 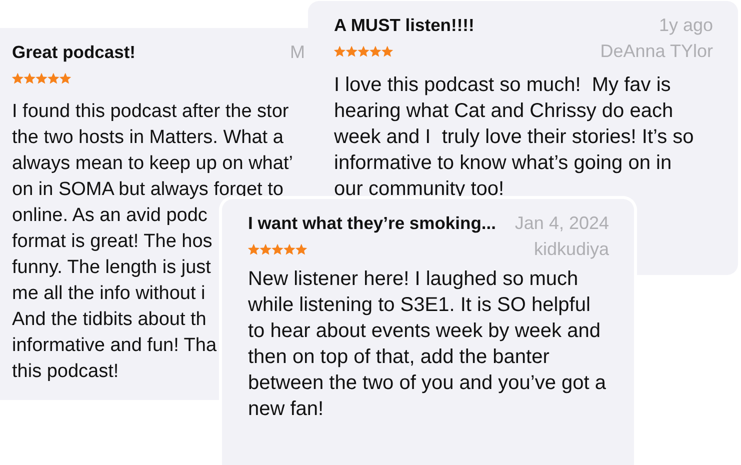 What do you see at coordinates (110, 216) in the screenshot?
I see `review-text-line: online. As an avid podc` at bounding box center [110, 216].